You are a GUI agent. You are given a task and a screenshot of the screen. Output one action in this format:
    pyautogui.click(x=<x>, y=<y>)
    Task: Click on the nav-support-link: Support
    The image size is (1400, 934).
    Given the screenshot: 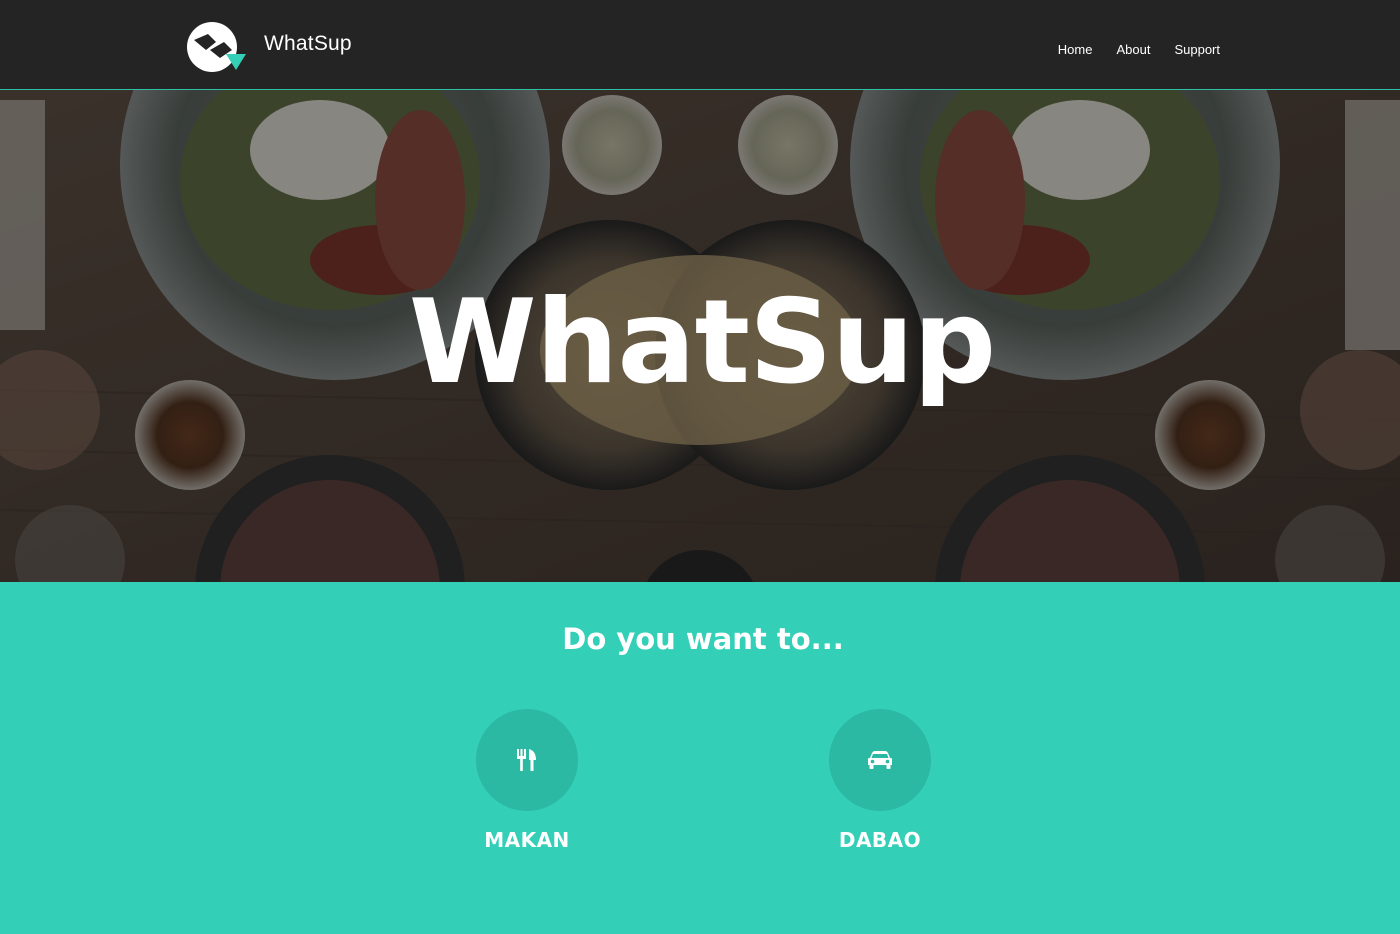 What is the action you would take?
    pyautogui.click(x=1197, y=49)
    